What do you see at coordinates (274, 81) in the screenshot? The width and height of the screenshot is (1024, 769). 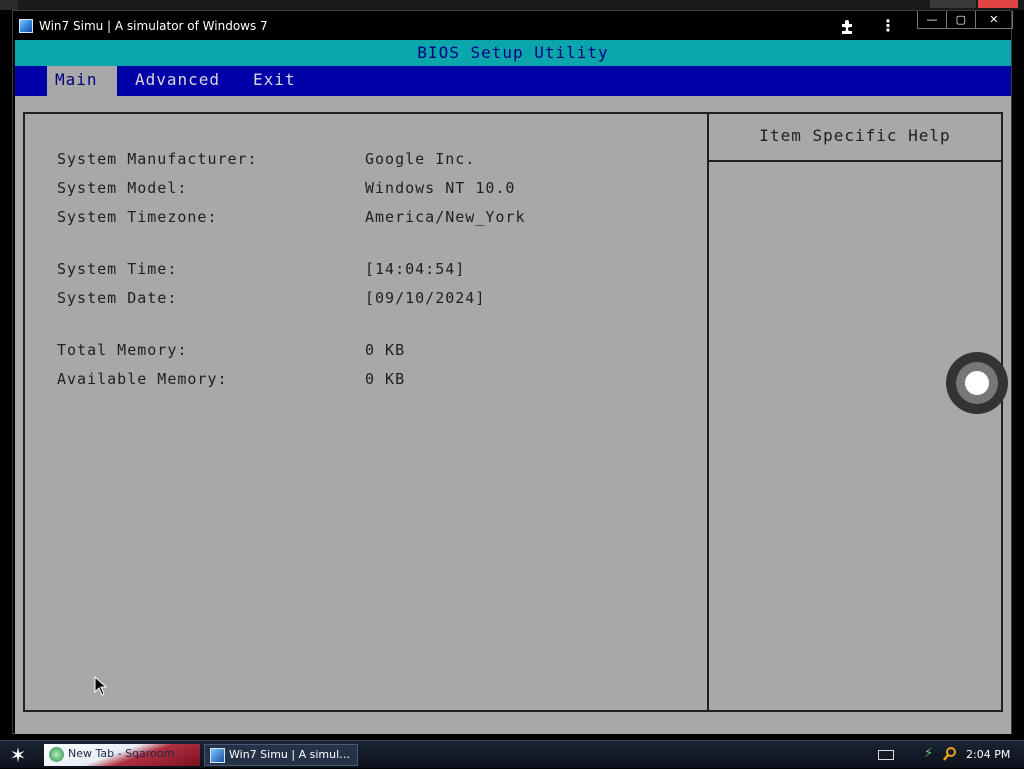 I see `bios-tab-exit: Exit` at bounding box center [274, 81].